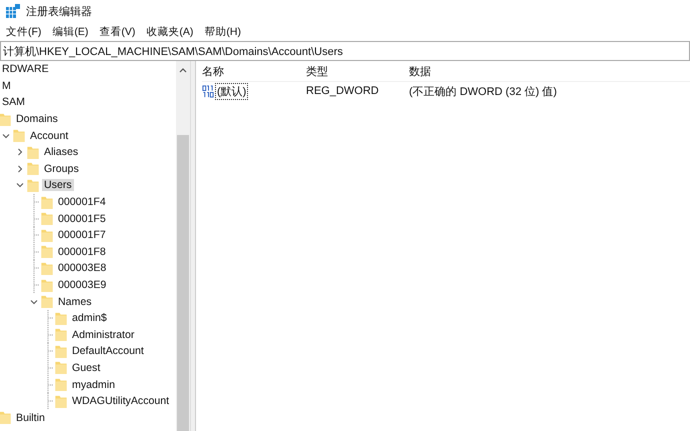  I want to click on tree-item: 000003E8, so click(82, 268).